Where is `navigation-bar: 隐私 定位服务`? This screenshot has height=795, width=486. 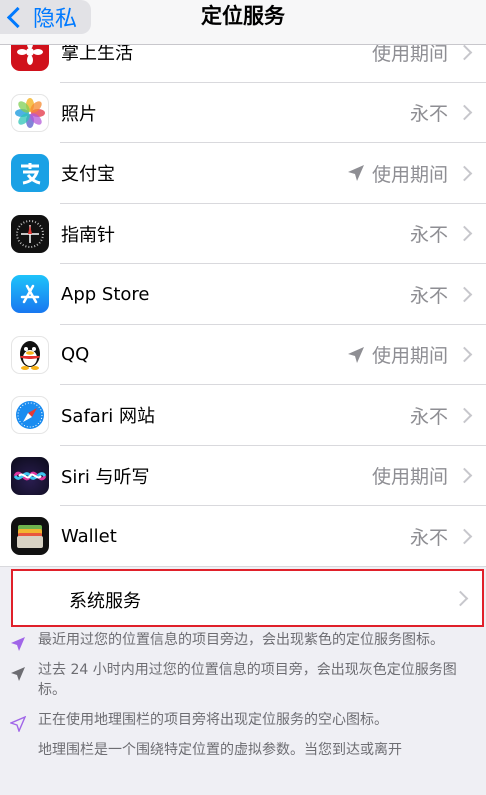
navigation-bar: 隐私 定位服务 is located at coordinates (243, 22).